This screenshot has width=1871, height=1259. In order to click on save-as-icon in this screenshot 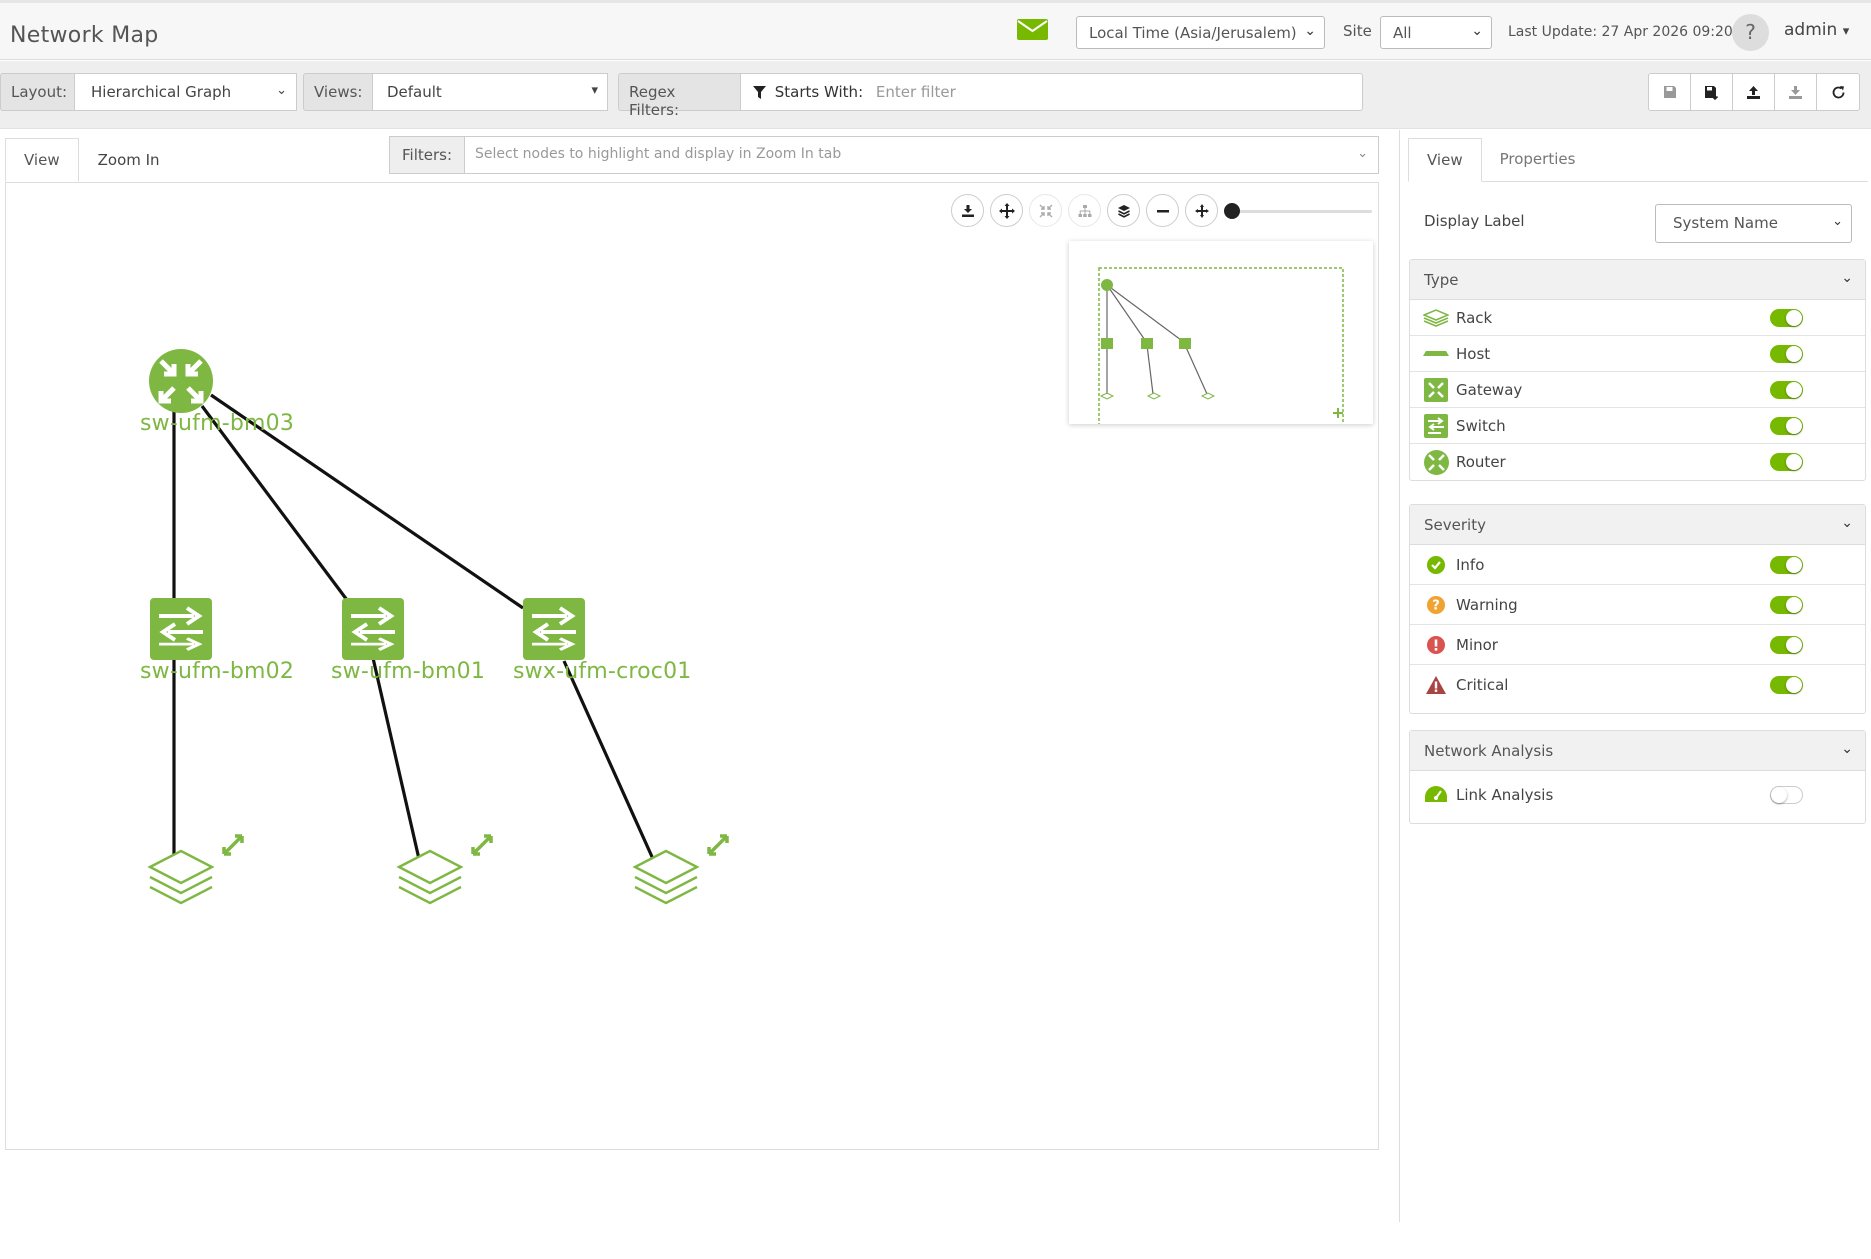, I will do `click(1712, 92)`.